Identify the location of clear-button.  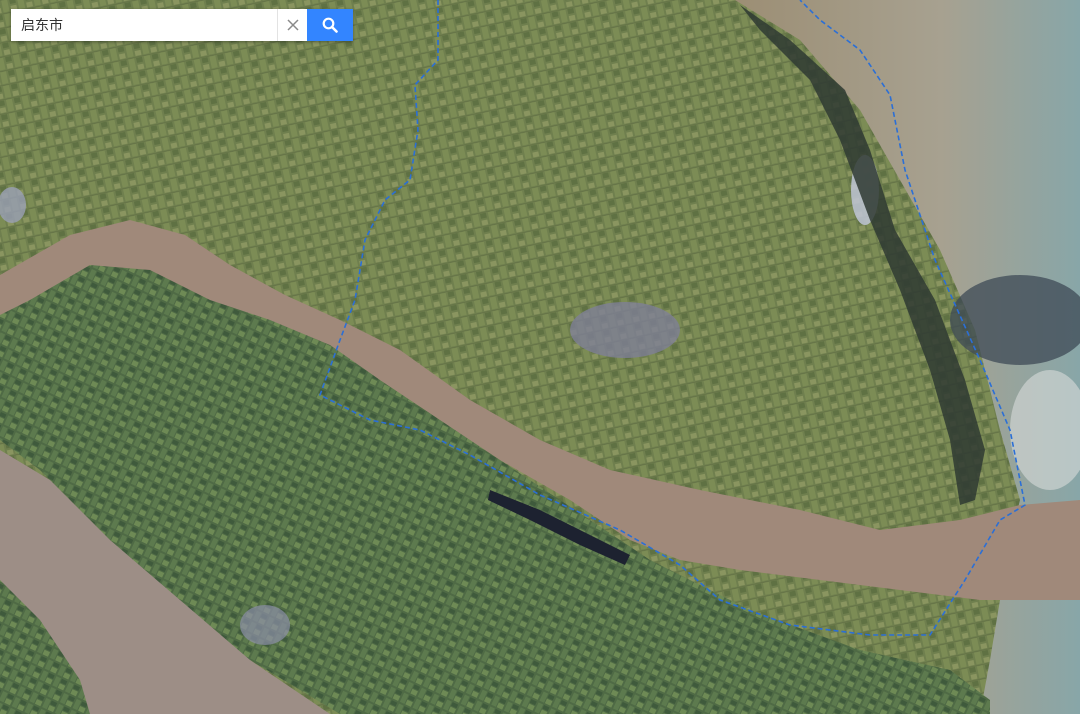
(292, 25).